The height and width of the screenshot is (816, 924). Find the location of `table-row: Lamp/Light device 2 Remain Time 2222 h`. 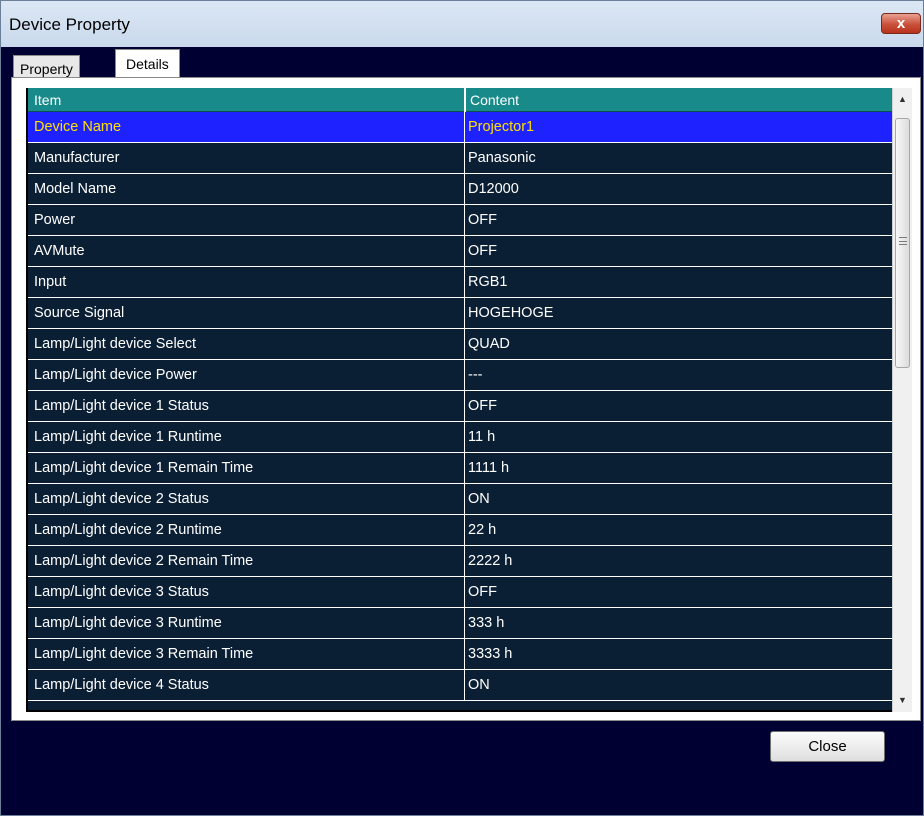

table-row: Lamp/Light device 2 Remain Time 2222 h is located at coordinates (465, 561).